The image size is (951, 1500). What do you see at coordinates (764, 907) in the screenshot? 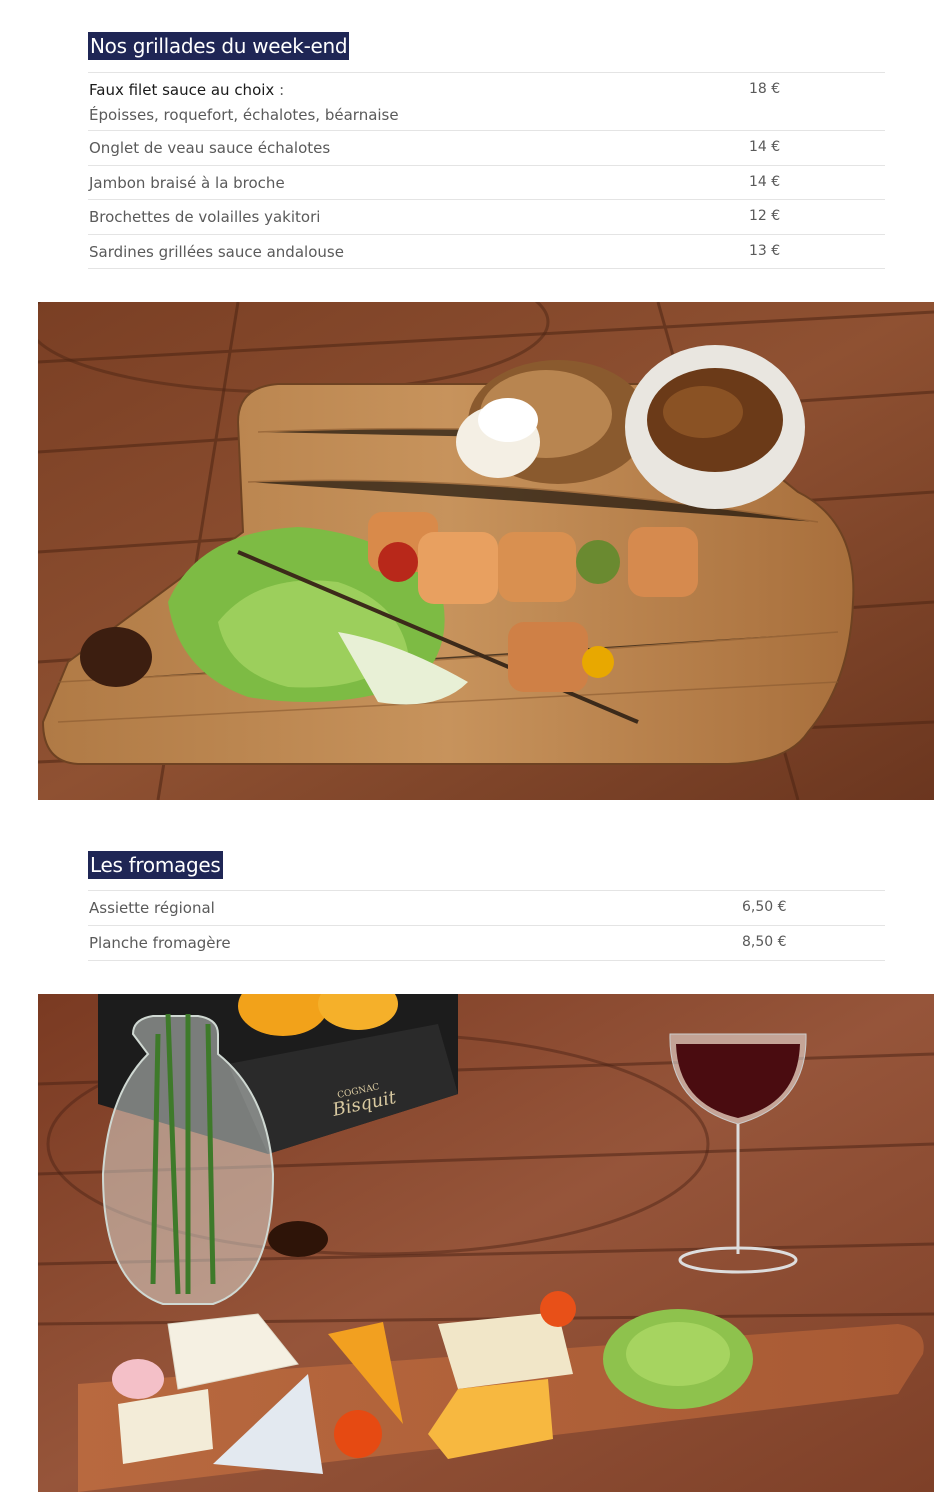
I see `menu-item-price: 6,50 €` at bounding box center [764, 907].